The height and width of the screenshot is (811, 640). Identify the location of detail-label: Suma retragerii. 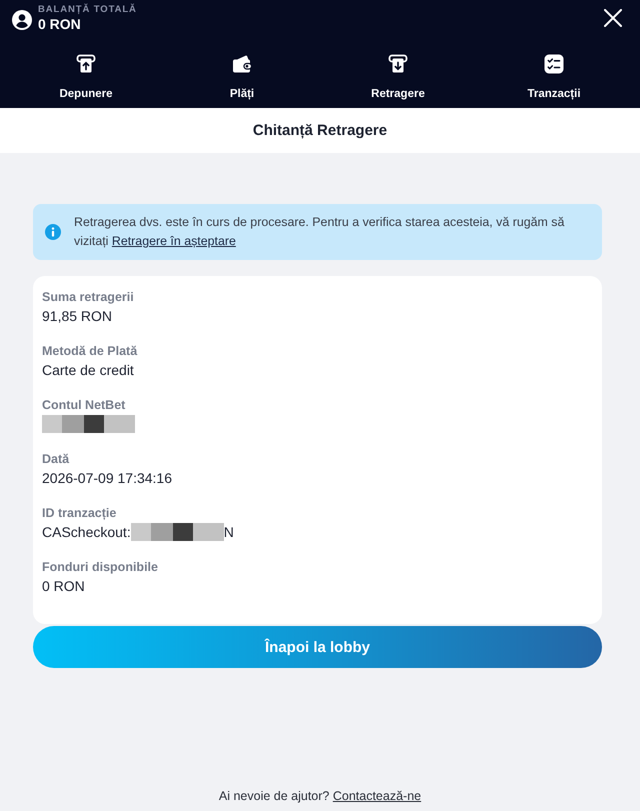
(88, 297).